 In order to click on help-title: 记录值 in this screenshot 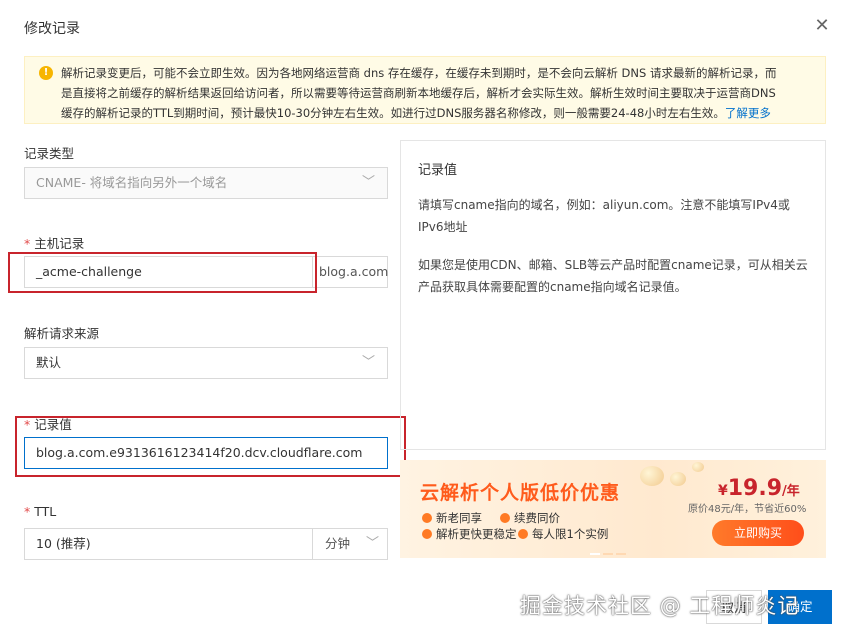, I will do `click(438, 170)`.